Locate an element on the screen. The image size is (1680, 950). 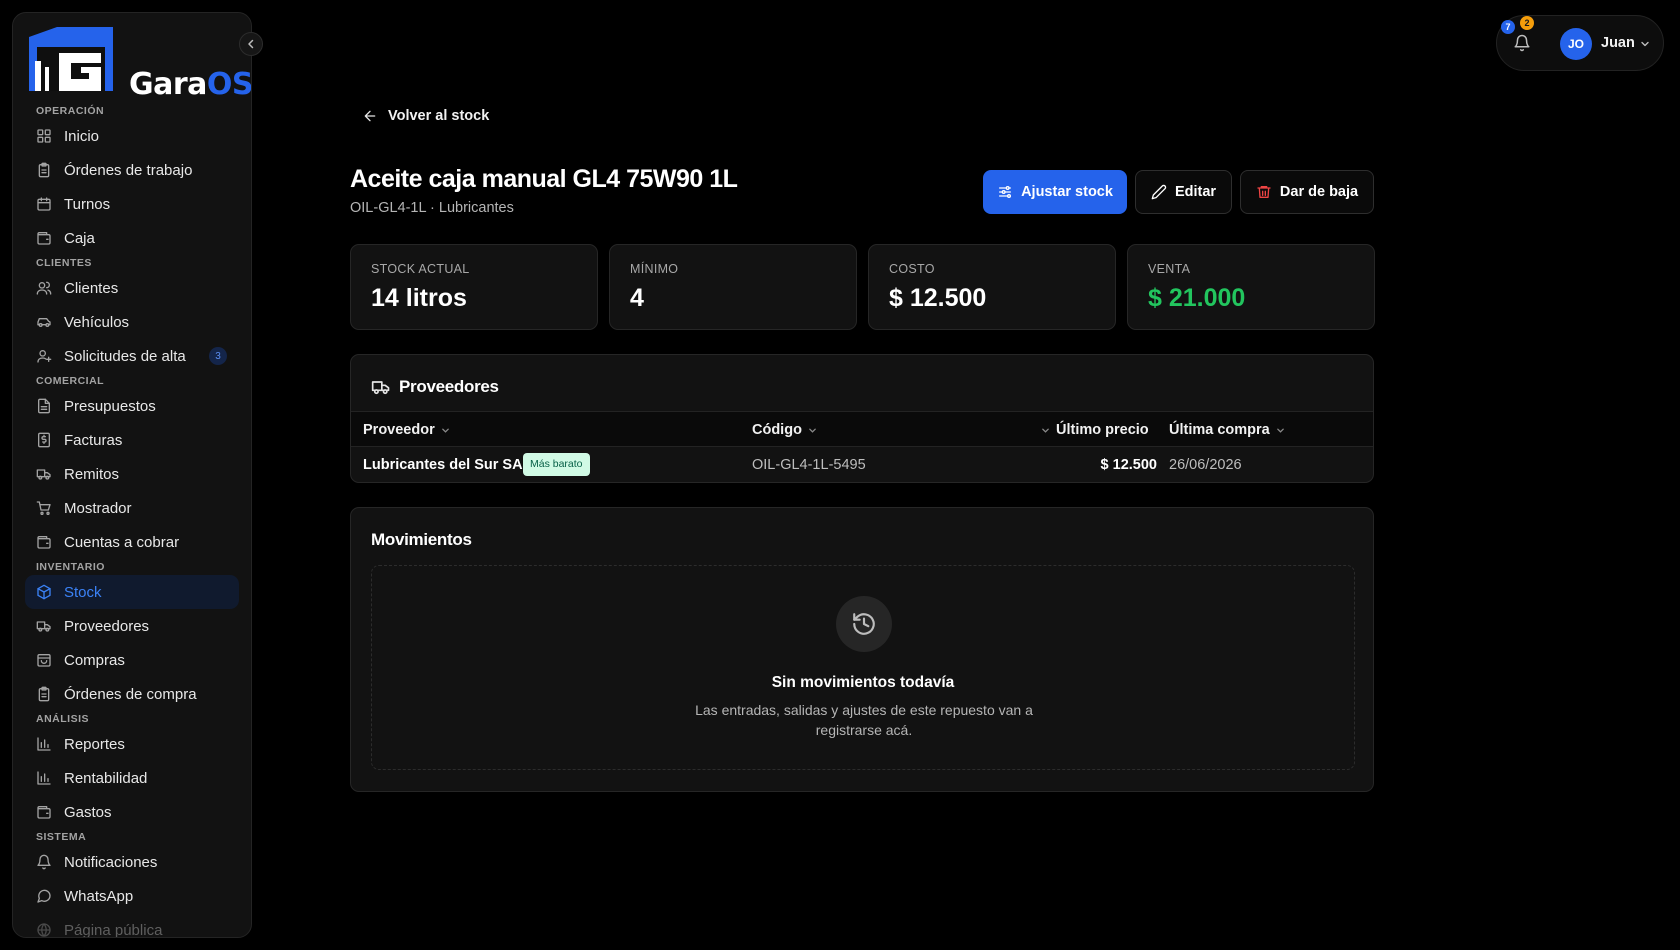
back-label: Volver al stock is located at coordinates (439, 116).